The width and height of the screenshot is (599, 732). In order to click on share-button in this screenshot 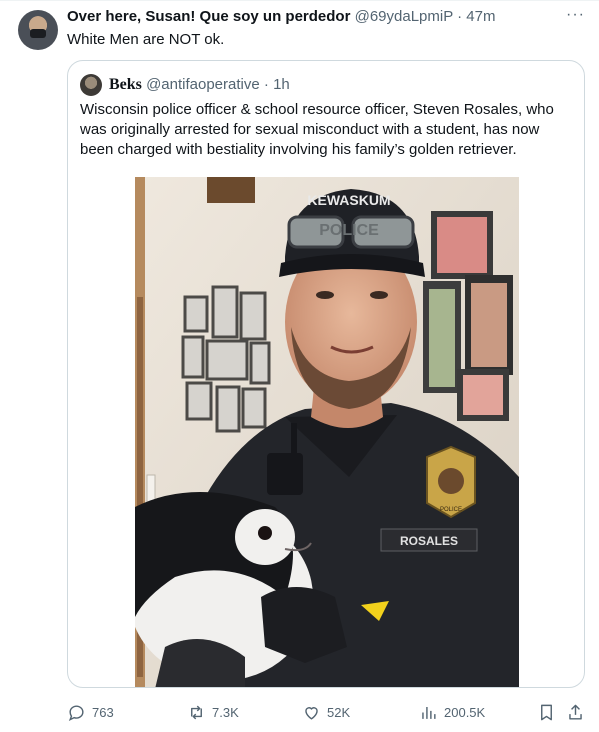, I will do `click(578, 712)`.